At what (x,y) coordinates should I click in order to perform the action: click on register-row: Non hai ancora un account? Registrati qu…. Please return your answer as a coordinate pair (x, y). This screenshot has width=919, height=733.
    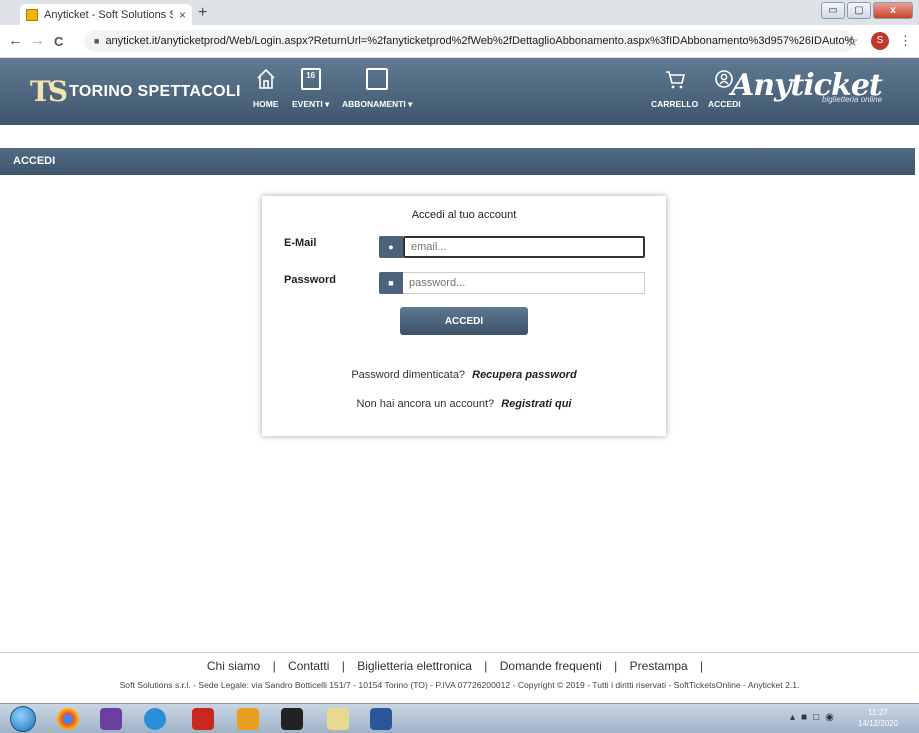
    Looking at the image, I should click on (464, 404).